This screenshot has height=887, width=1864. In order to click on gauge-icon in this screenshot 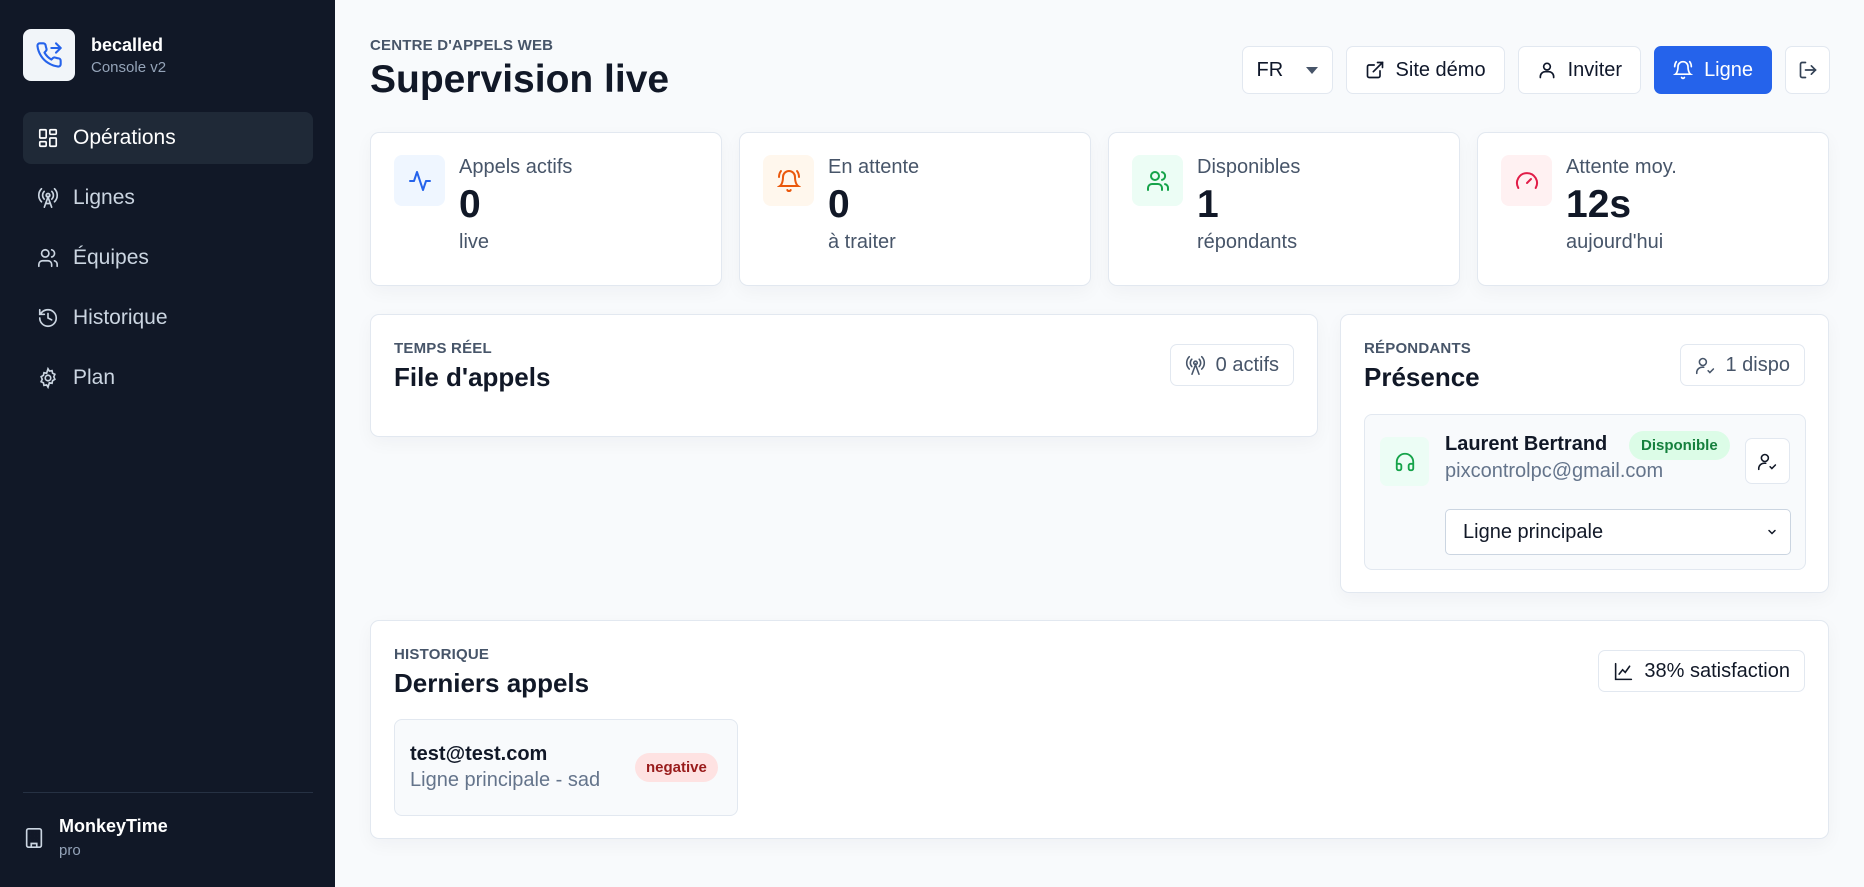, I will do `click(1526, 180)`.